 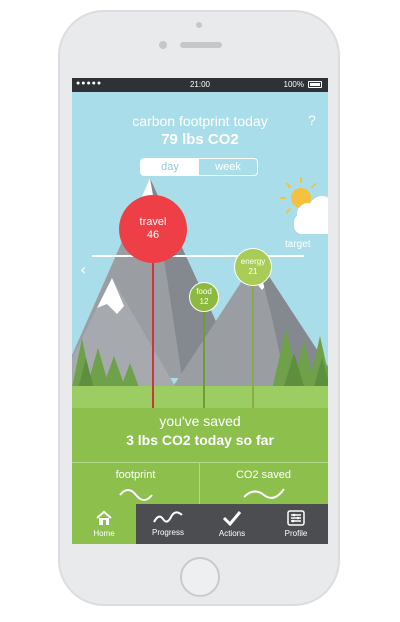 I want to click on footprint-card: footprint, so click(x=136, y=485).